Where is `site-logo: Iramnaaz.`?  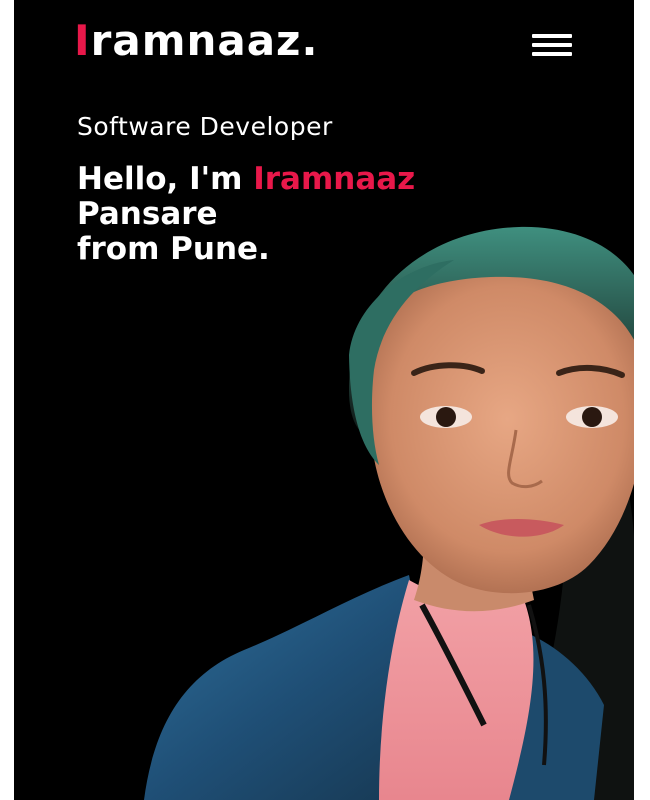 site-logo: Iramnaaz. is located at coordinates (196, 41).